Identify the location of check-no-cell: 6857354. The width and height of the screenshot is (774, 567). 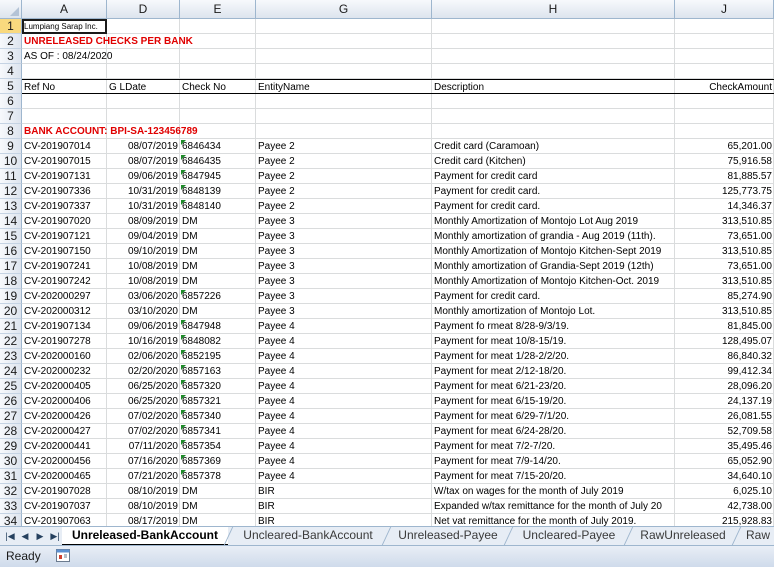
(218, 446).